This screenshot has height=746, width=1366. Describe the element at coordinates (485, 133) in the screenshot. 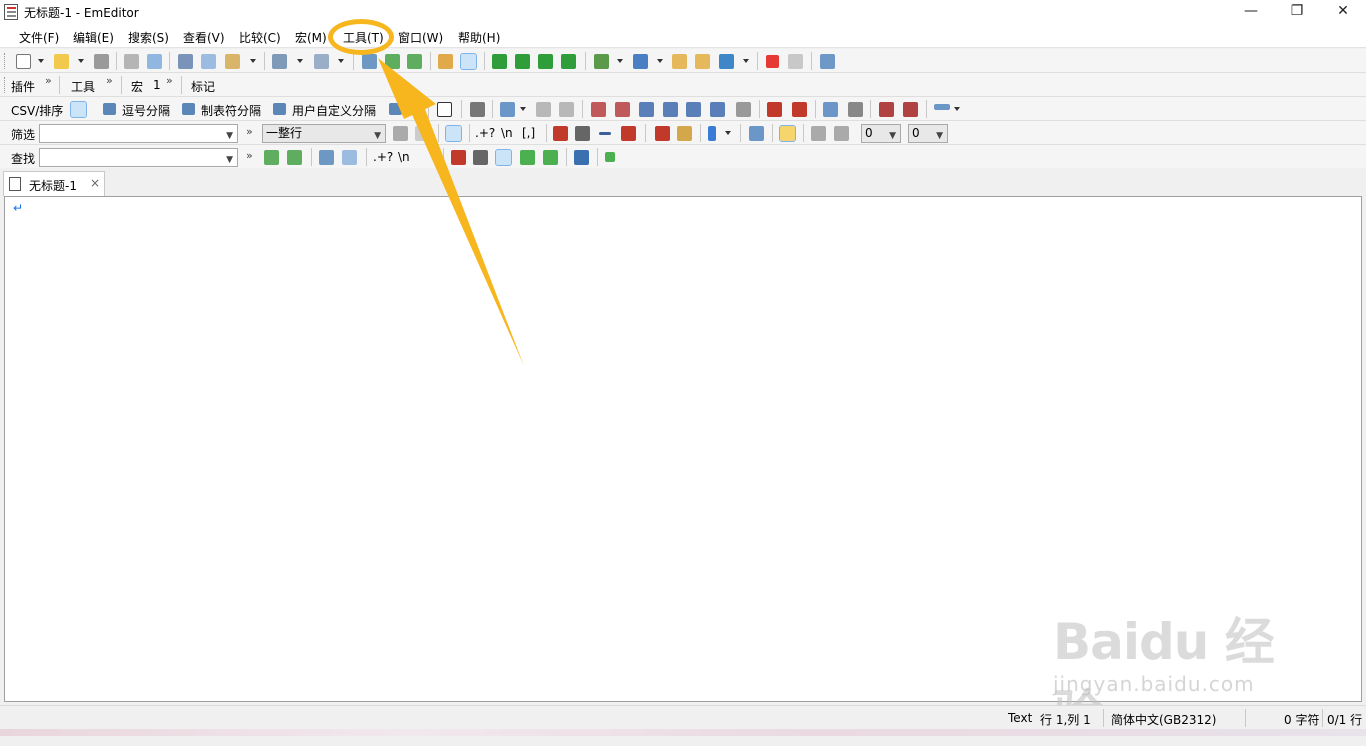

I see `filter-regex-toggle: .+?` at that location.